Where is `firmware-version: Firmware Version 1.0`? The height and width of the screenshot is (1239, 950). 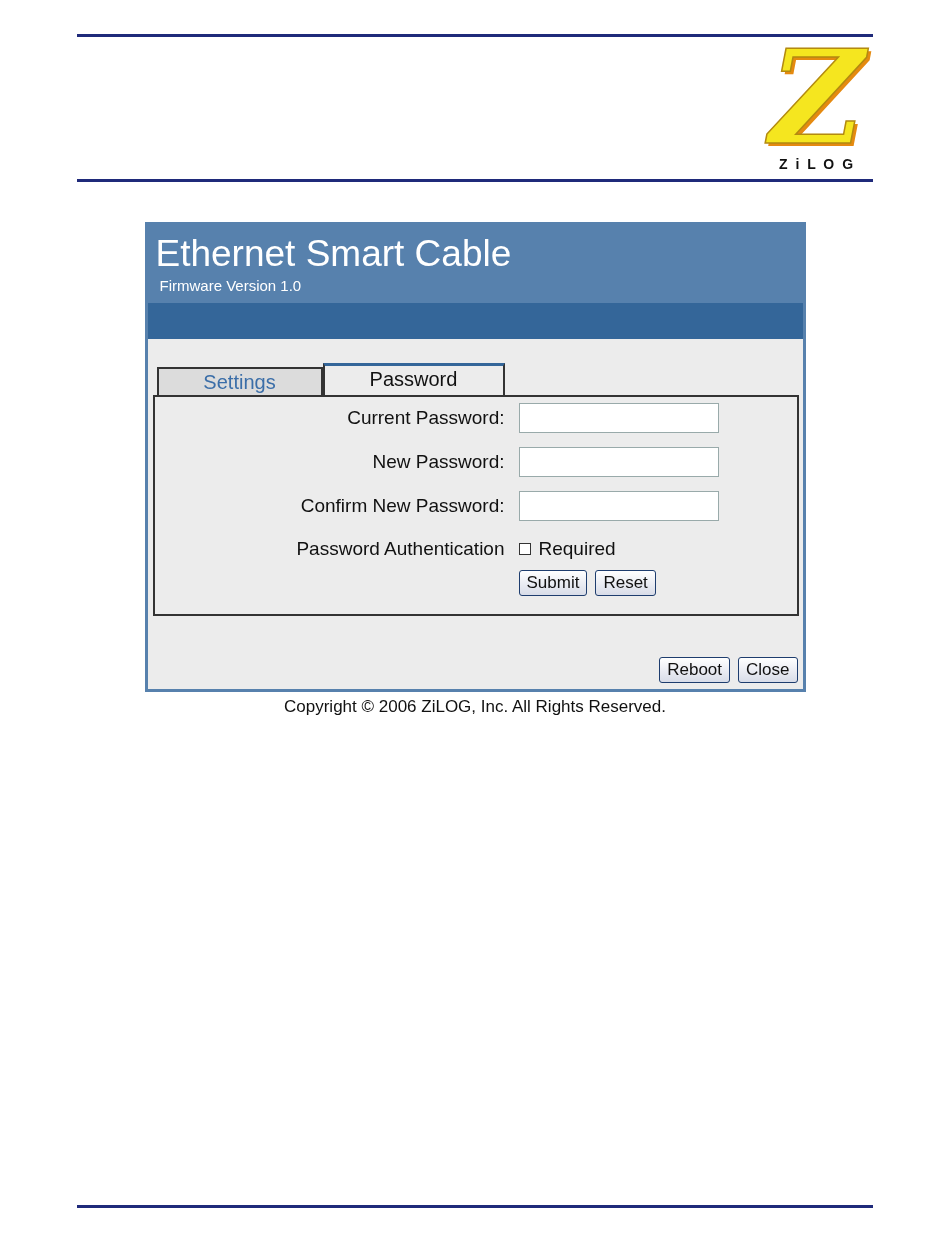
firmware-version: Firmware Version 1.0 is located at coordinates (230, 285).